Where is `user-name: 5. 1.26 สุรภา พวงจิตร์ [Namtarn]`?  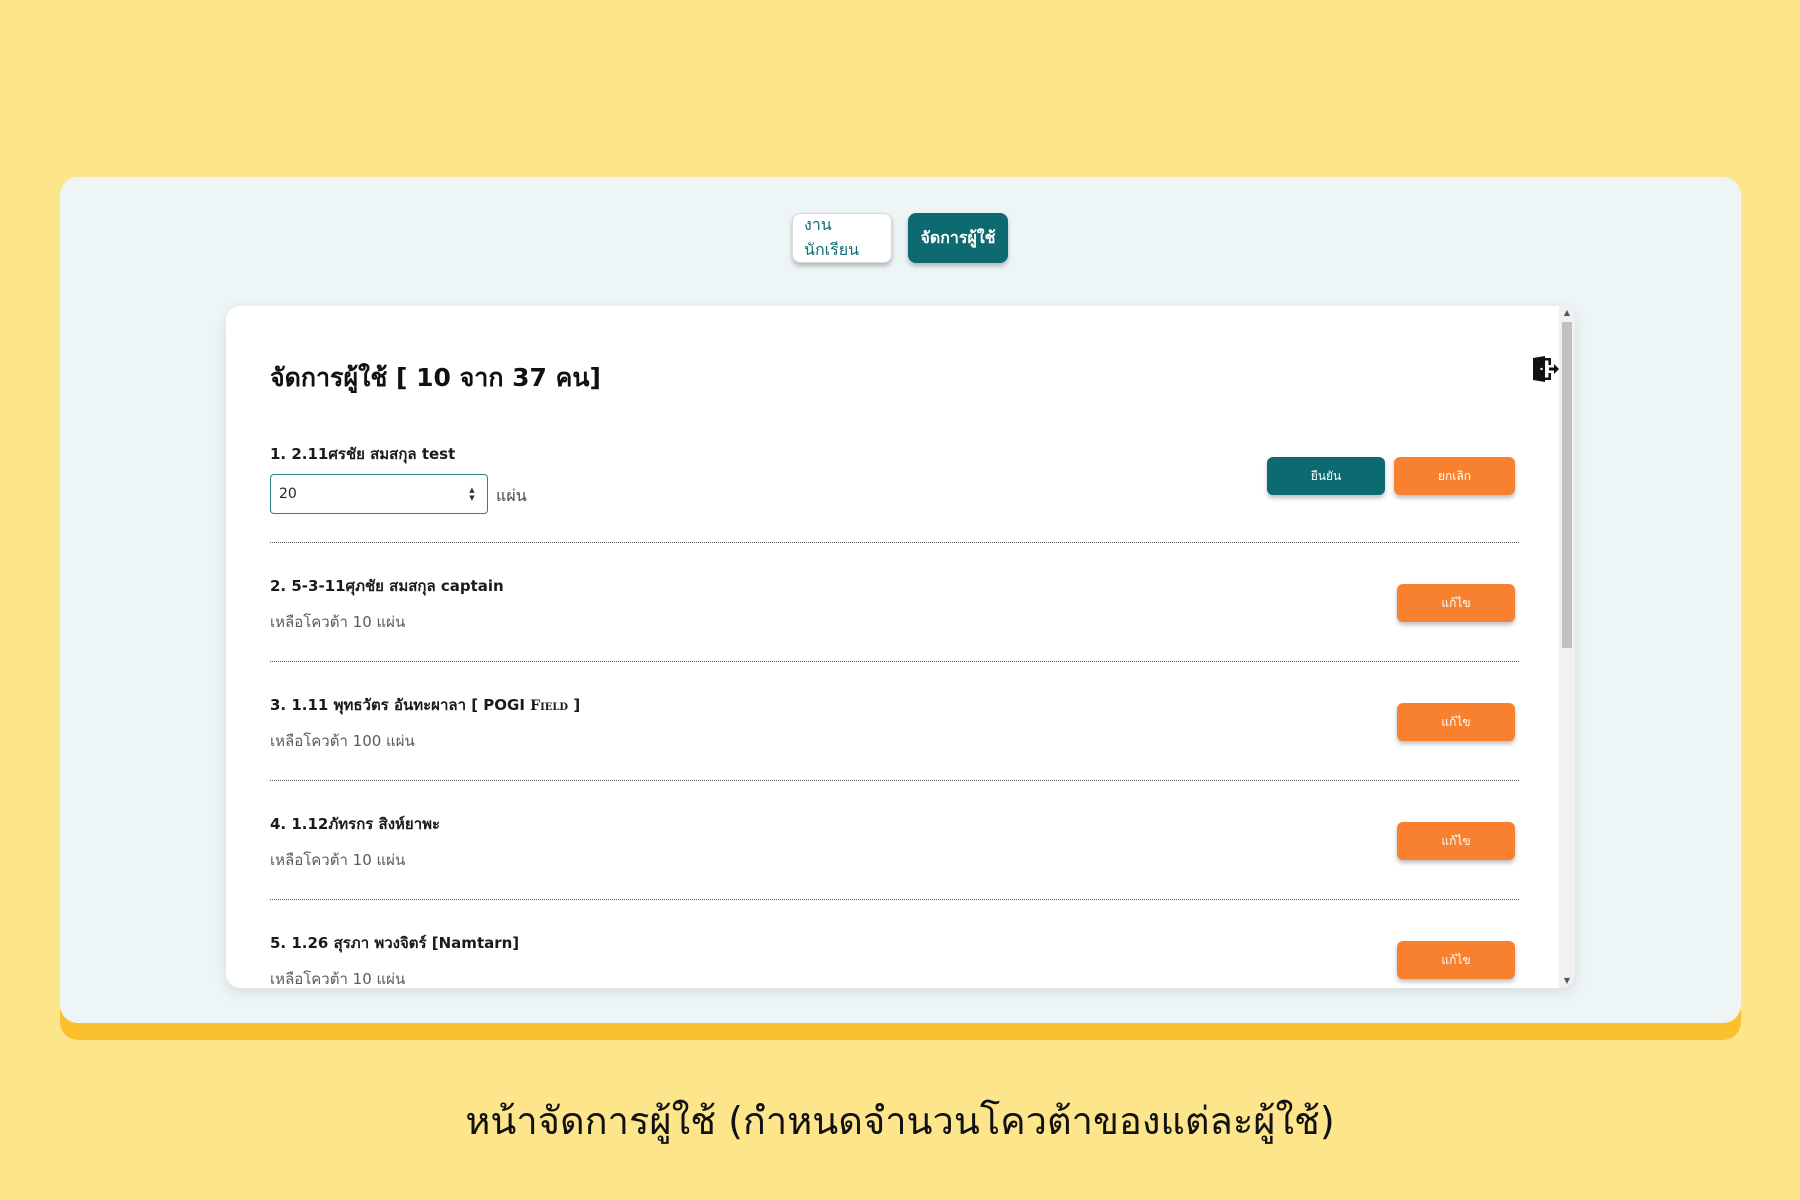 user-name: 5. 1.26 สุรภา พวงจิตร์ [Namtarn] is located at coordinates (395, 943).